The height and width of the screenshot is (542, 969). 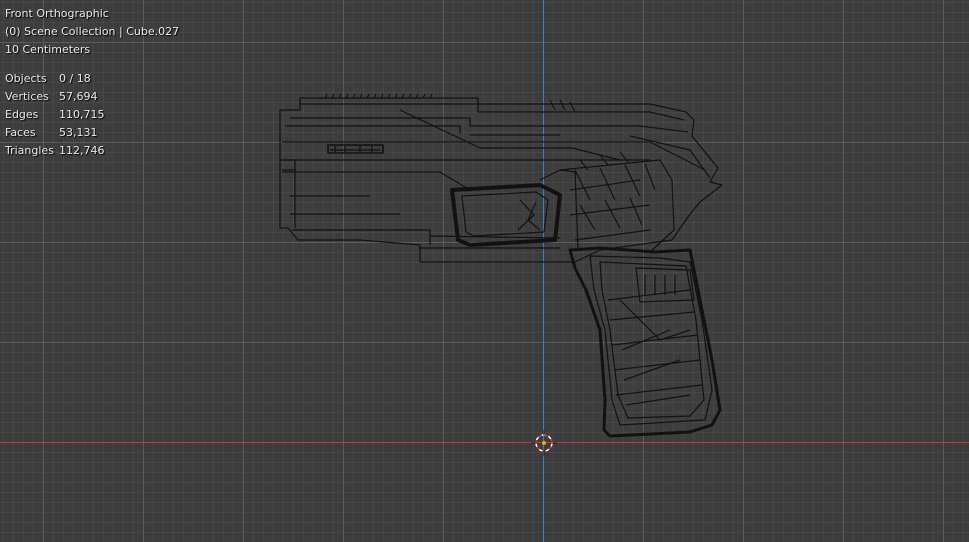 I want to click on stat-value: 53,131, so click(x=78, y=132).